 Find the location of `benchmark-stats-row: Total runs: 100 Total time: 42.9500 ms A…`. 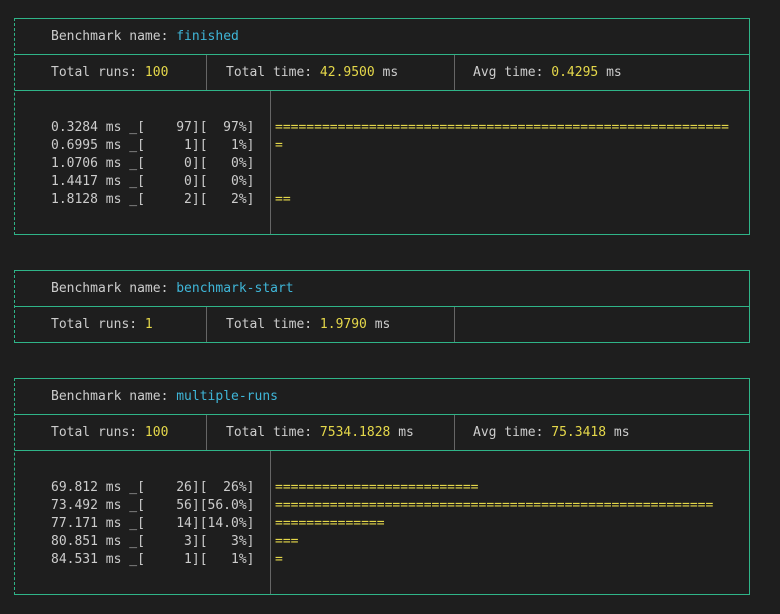

benchmark-stats-row: Total runs: 100 Total time: 42.9500 ms A… is located at coordinates (382, 73).